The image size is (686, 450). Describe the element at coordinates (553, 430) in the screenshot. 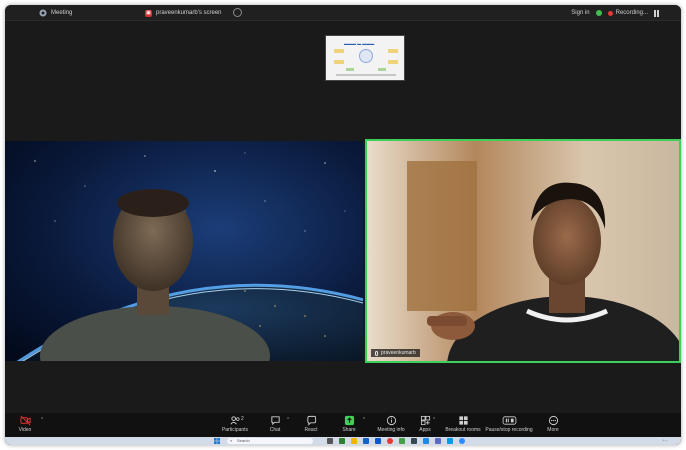

I see `more-label: More` at that location.